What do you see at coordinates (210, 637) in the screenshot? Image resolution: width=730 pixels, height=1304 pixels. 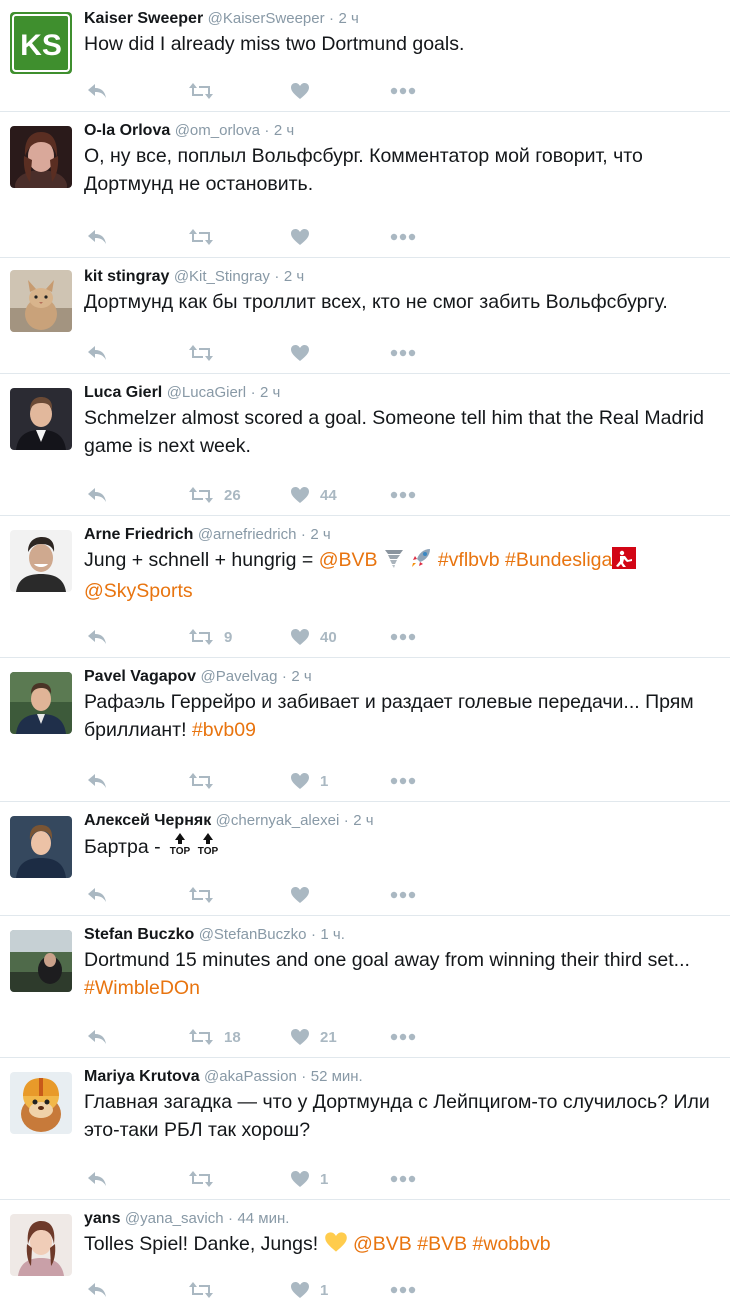 I see `retweet-button: 9` at bounding box center [210, 637].